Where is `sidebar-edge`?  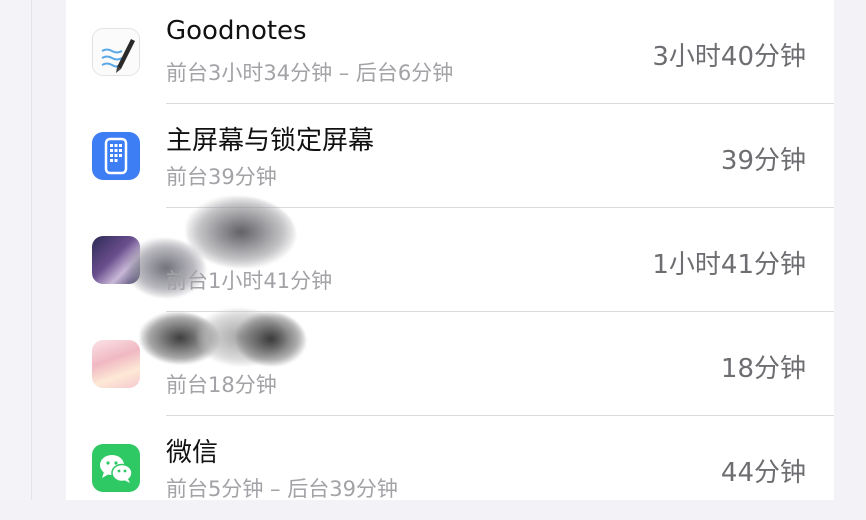 sidebar-edge is located at coordinates (16, 250).